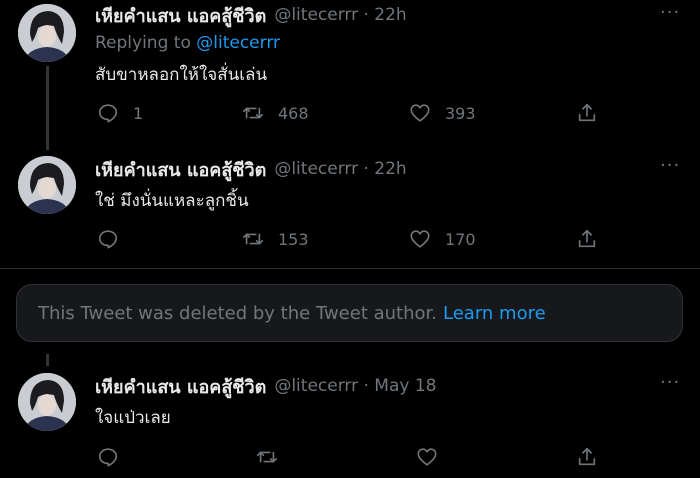 This screenshot has width=700, height=478. I want to click on like-button: 393, so click(442, 113).